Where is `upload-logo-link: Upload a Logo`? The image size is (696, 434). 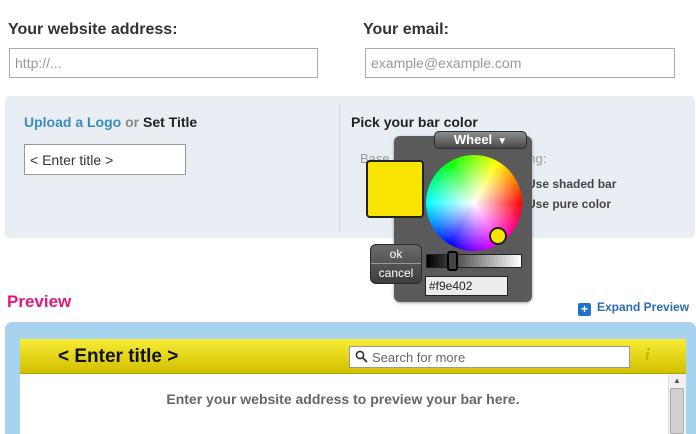
upload-logo-link: Upload a Logo is located at coordinates (72, 122).